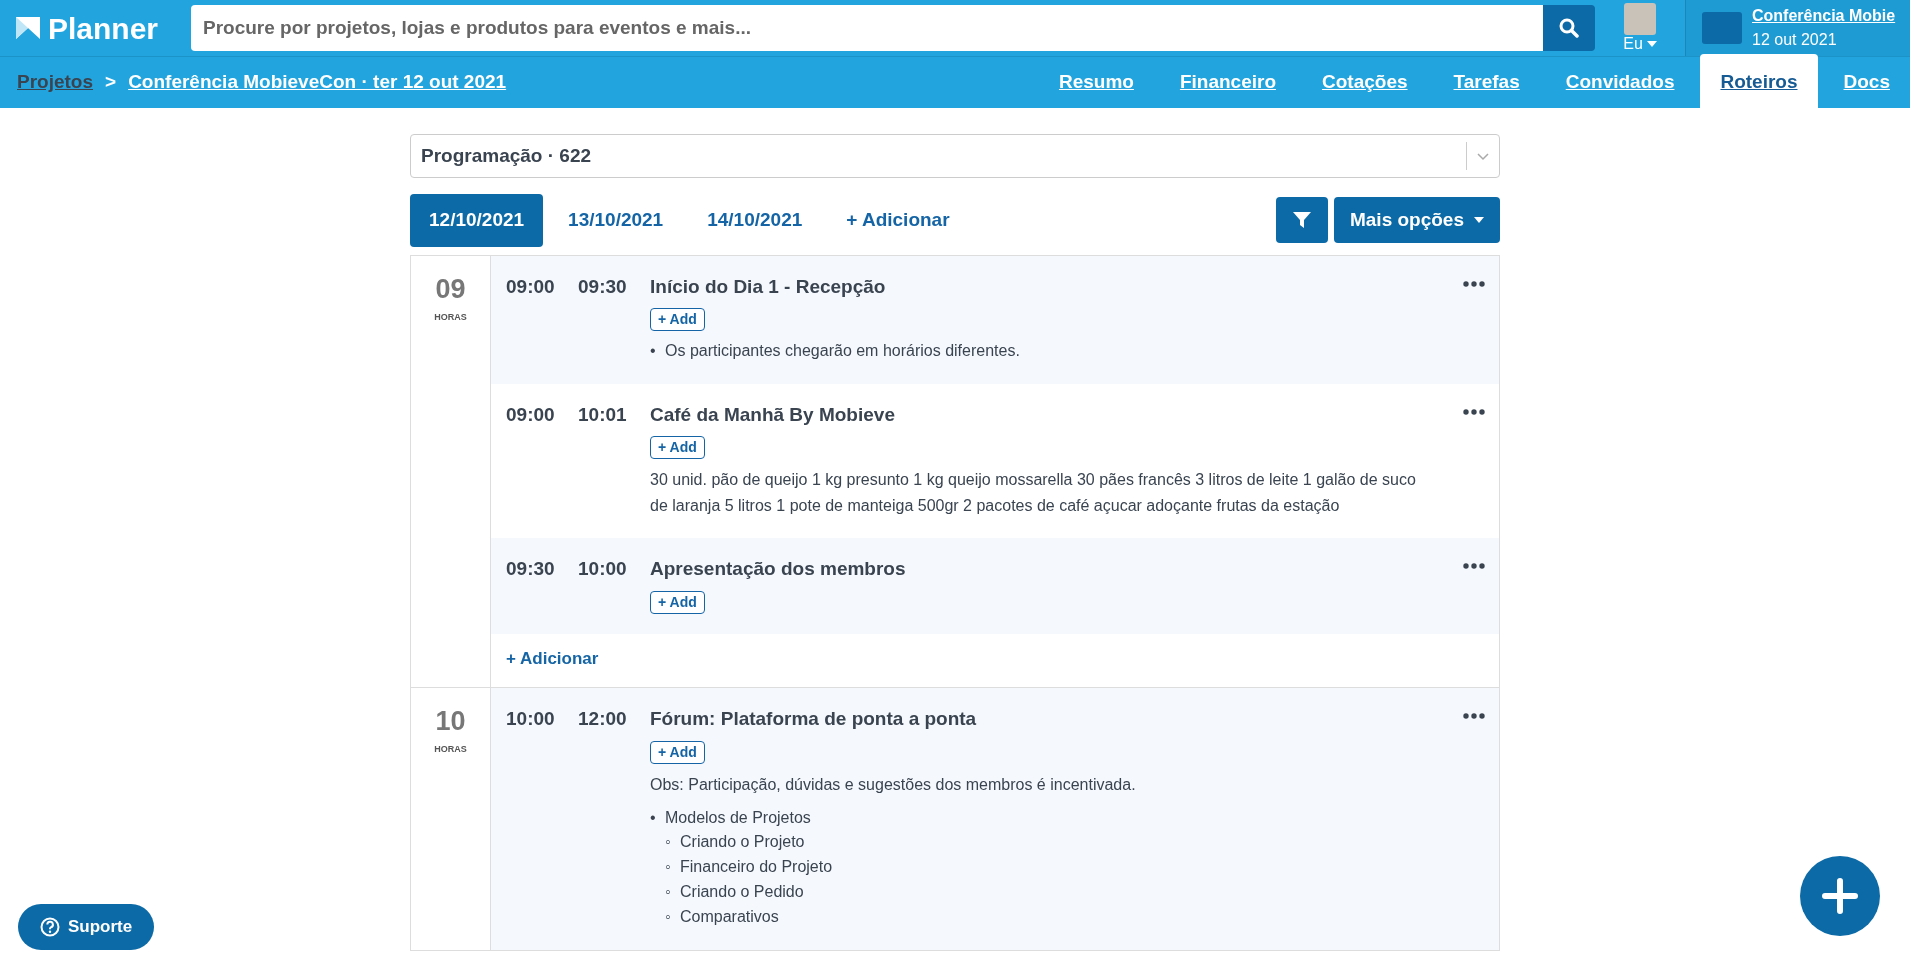  What do you see at coordinates (531, 569) in the screenshot?
I see `start-time: 09:30` at bounding box center [531, 569].